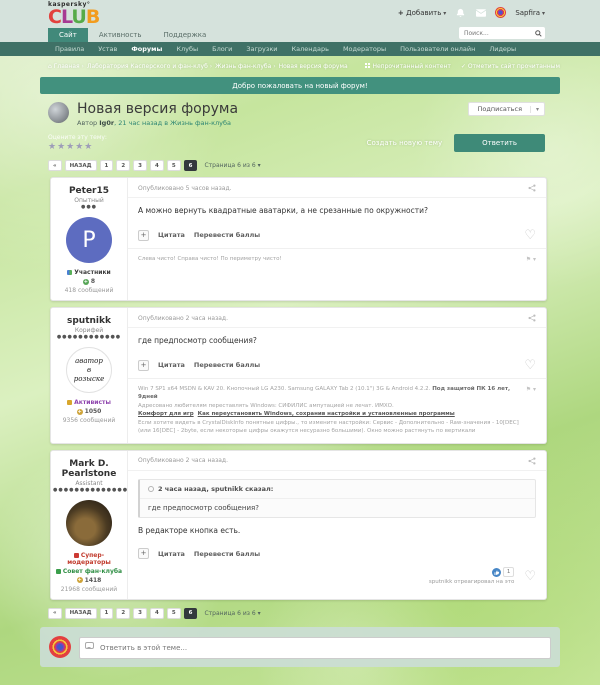 The width and height of the screenshot is (600, 685). Describe the element at coordinates (149, 66) in the screenshot. I see `breadcrumb-item: Лаборатория Касперского и фан-клуб` at that location.